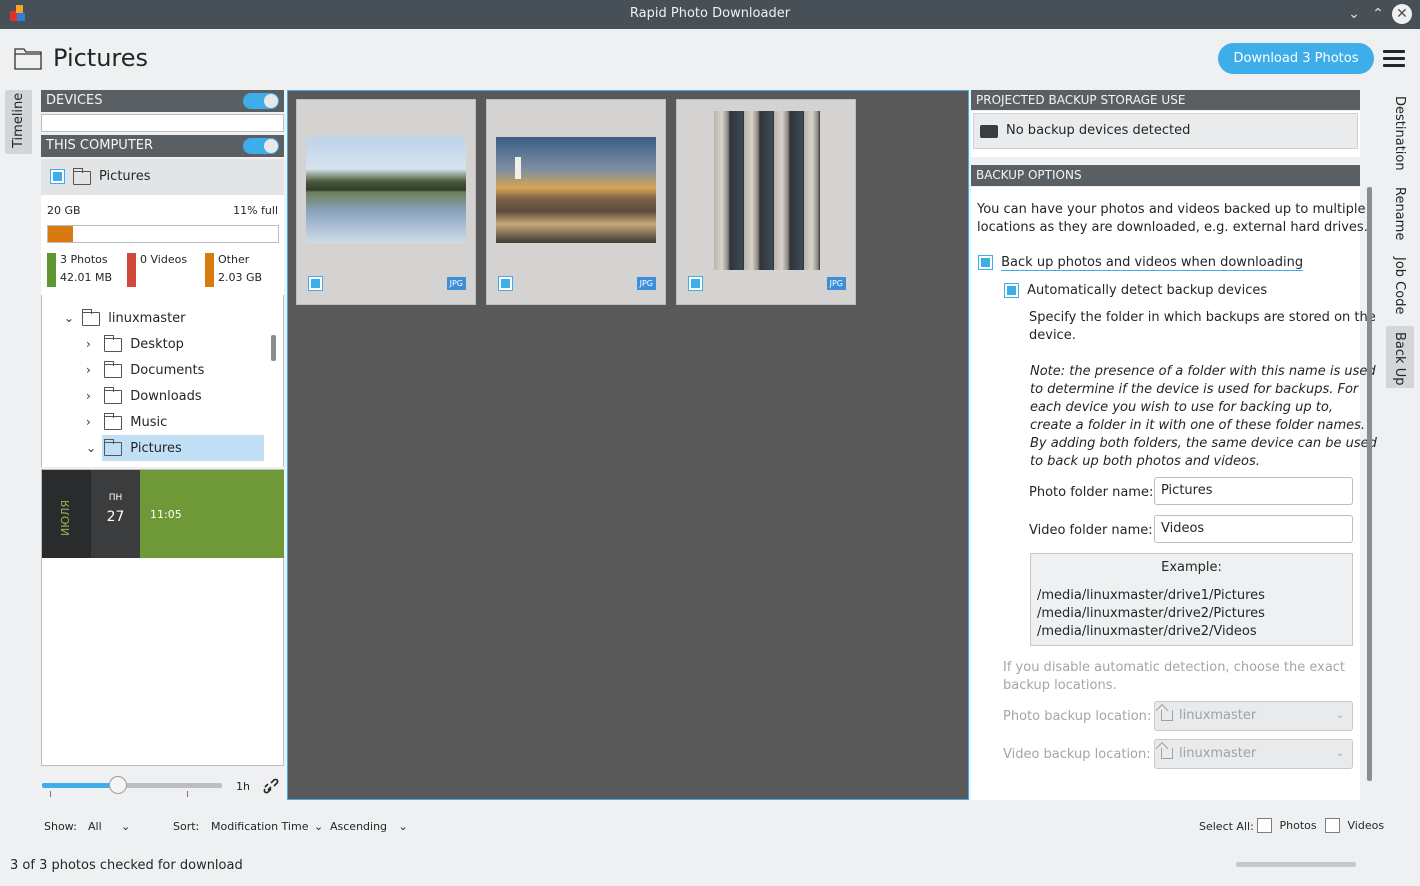 This screenshot has height=886, width=1420. Describe the element at coordinates (1147, 290) in the screenshot. I see `auto-detect-label: Automatically detect backup devices` at that location.